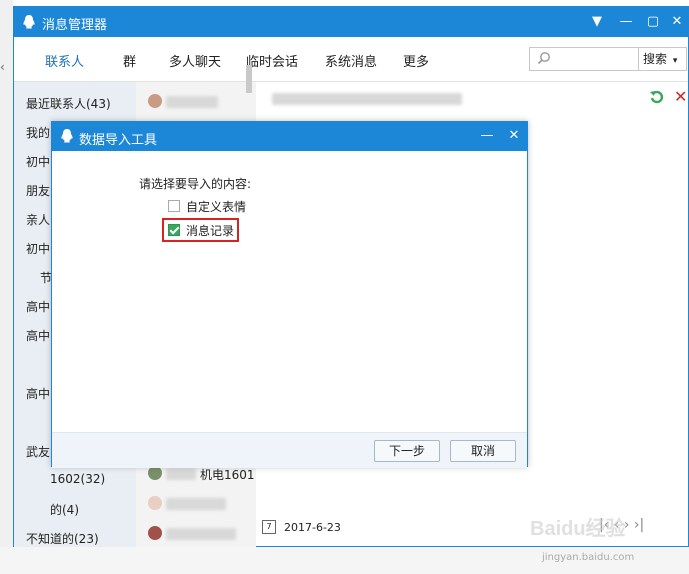 This screenshot has height=574, width=689. Describe the element at coordinates (588, 557) in the screenshot. I see `watermark-url: jingyan.baidu.com` at that location.